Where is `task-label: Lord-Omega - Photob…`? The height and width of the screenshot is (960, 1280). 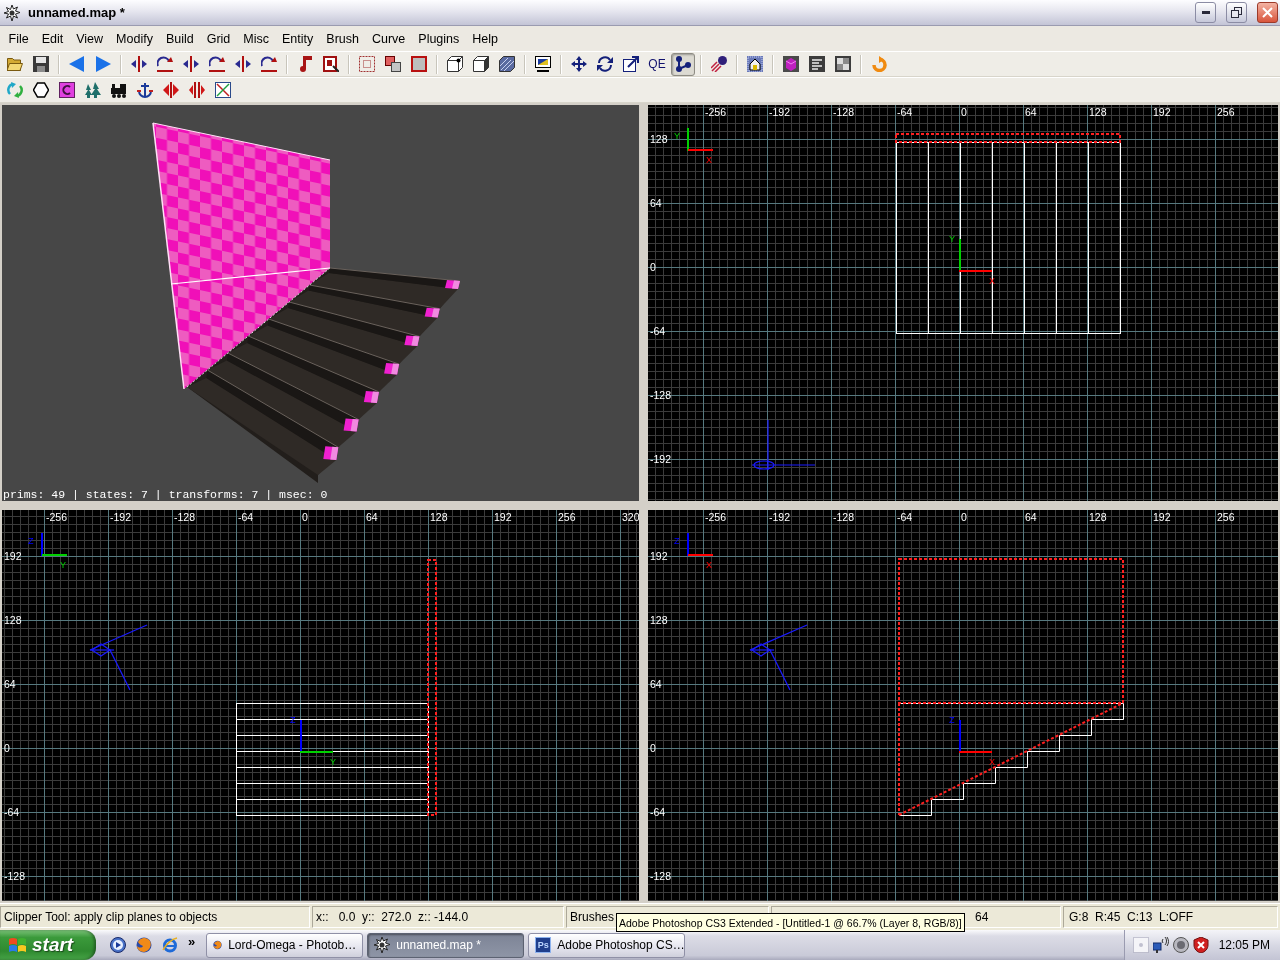
task-label: Lord-Omega - Photob… is located at coordinates (292, 945).